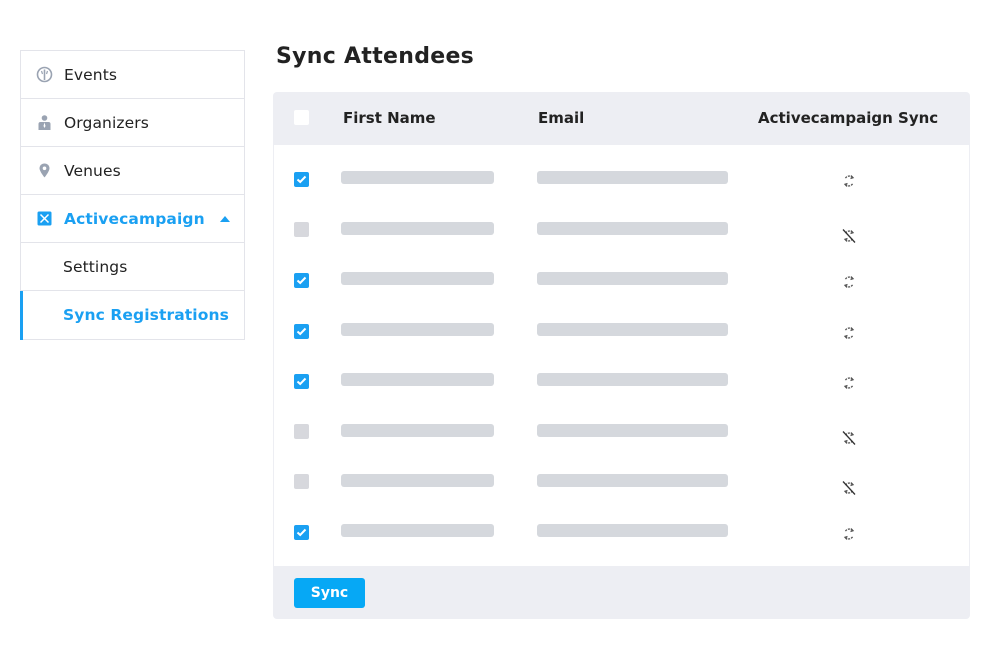  I want to click on map-pin-icon, so click(44, 170).